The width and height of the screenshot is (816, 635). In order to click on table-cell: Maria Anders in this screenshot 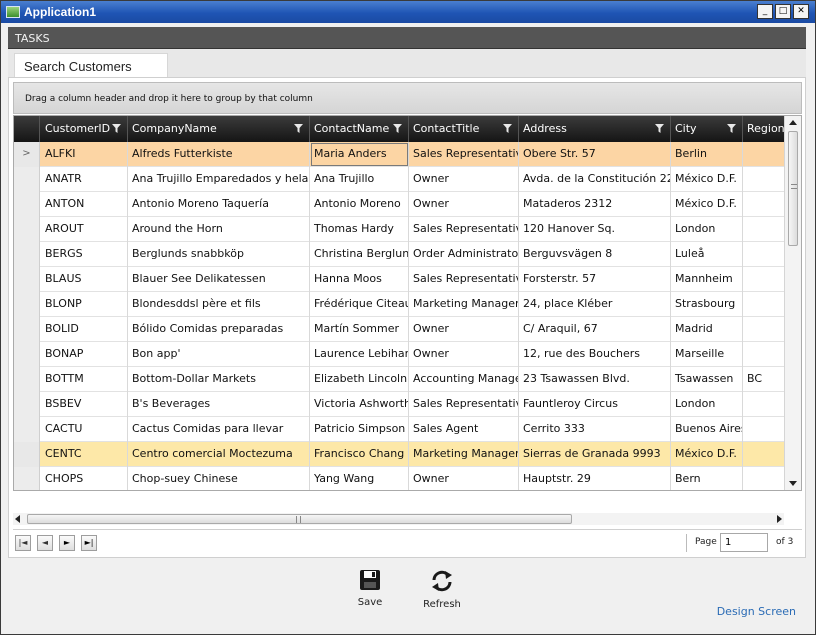, I will do `click(359, 154)`.